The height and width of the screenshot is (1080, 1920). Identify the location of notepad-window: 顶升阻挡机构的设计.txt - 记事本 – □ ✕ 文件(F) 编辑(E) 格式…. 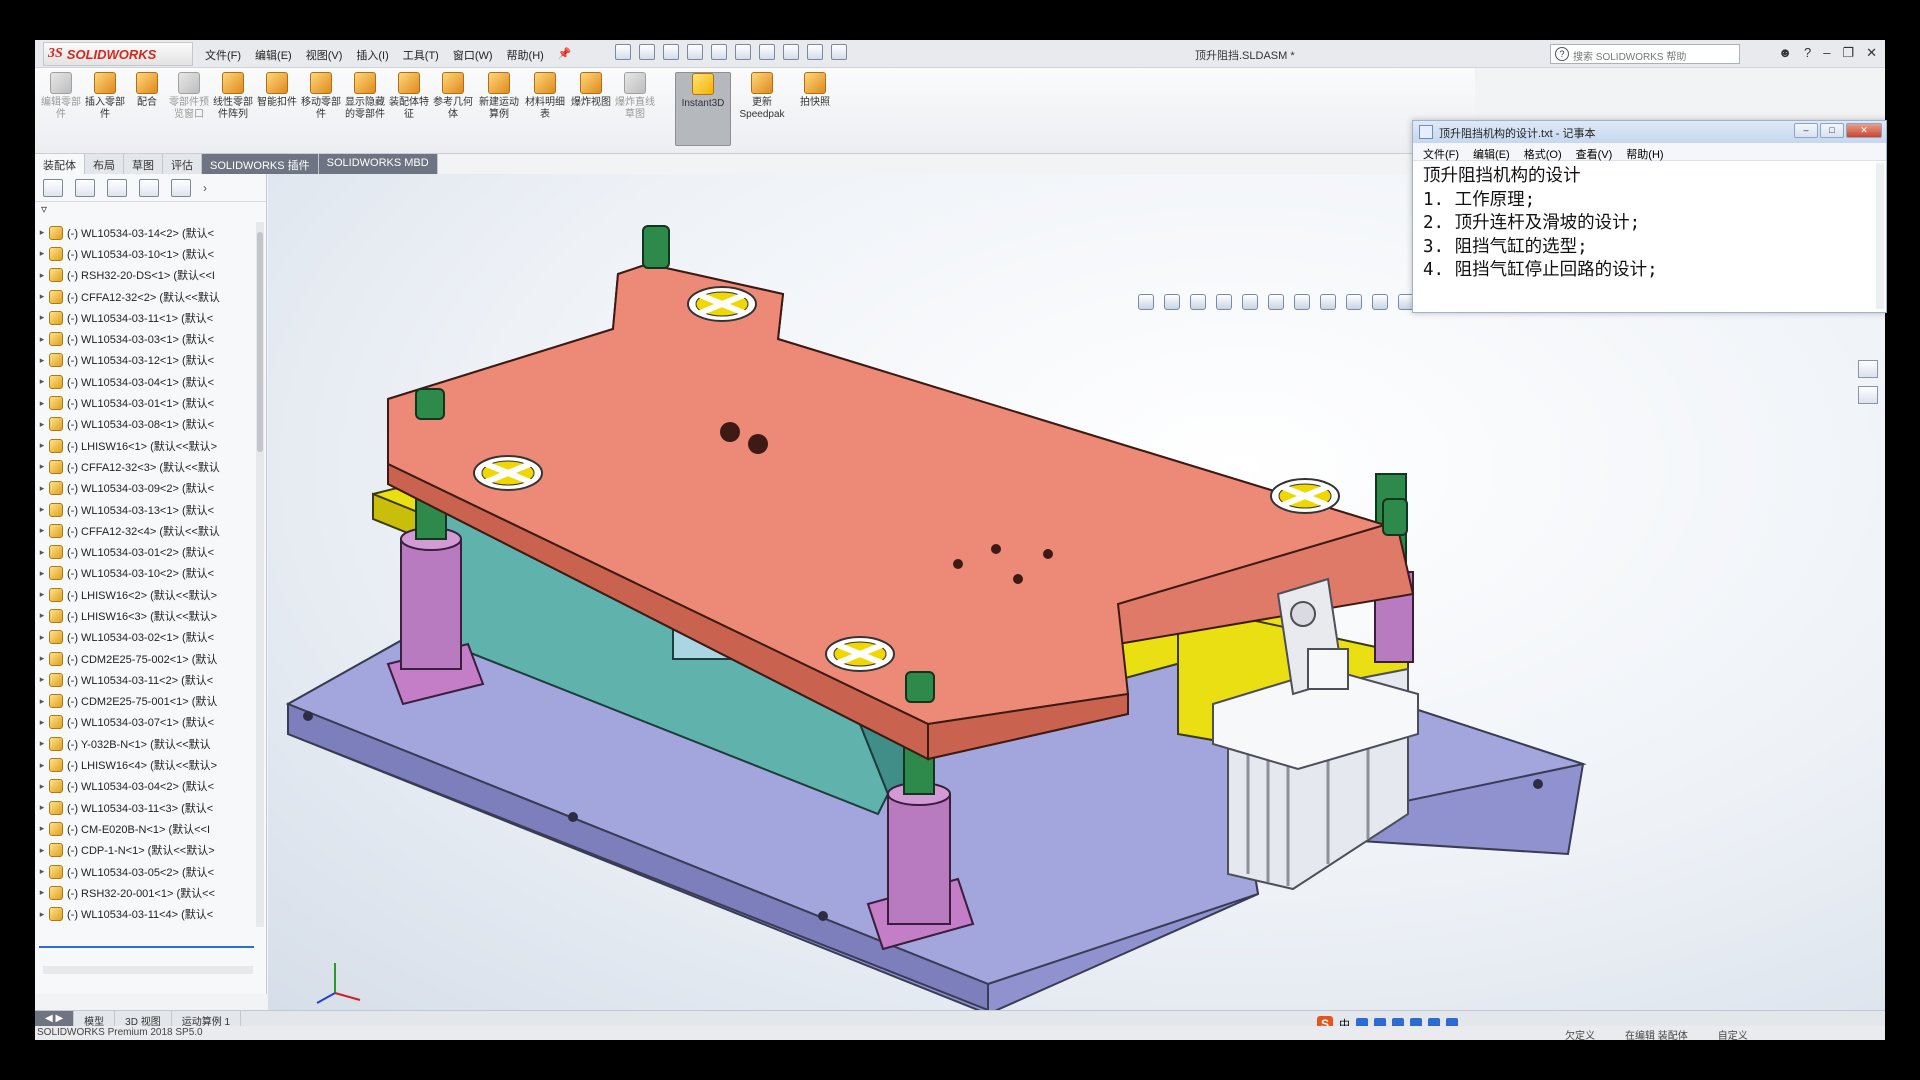
(1649, 216).